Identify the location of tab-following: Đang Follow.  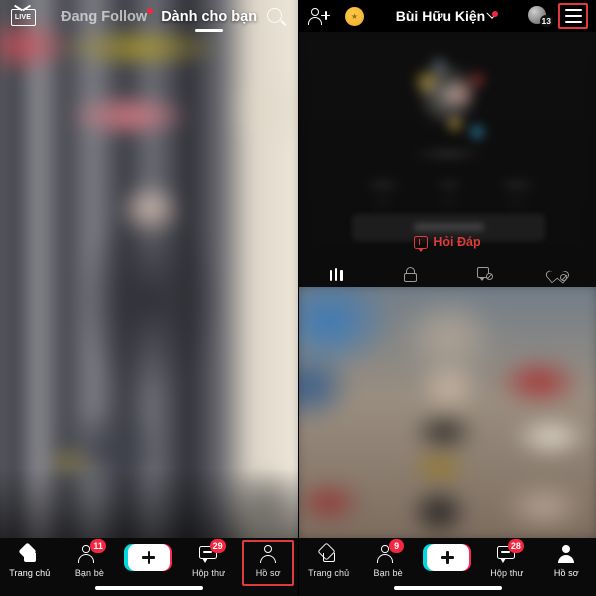
(104, 16).